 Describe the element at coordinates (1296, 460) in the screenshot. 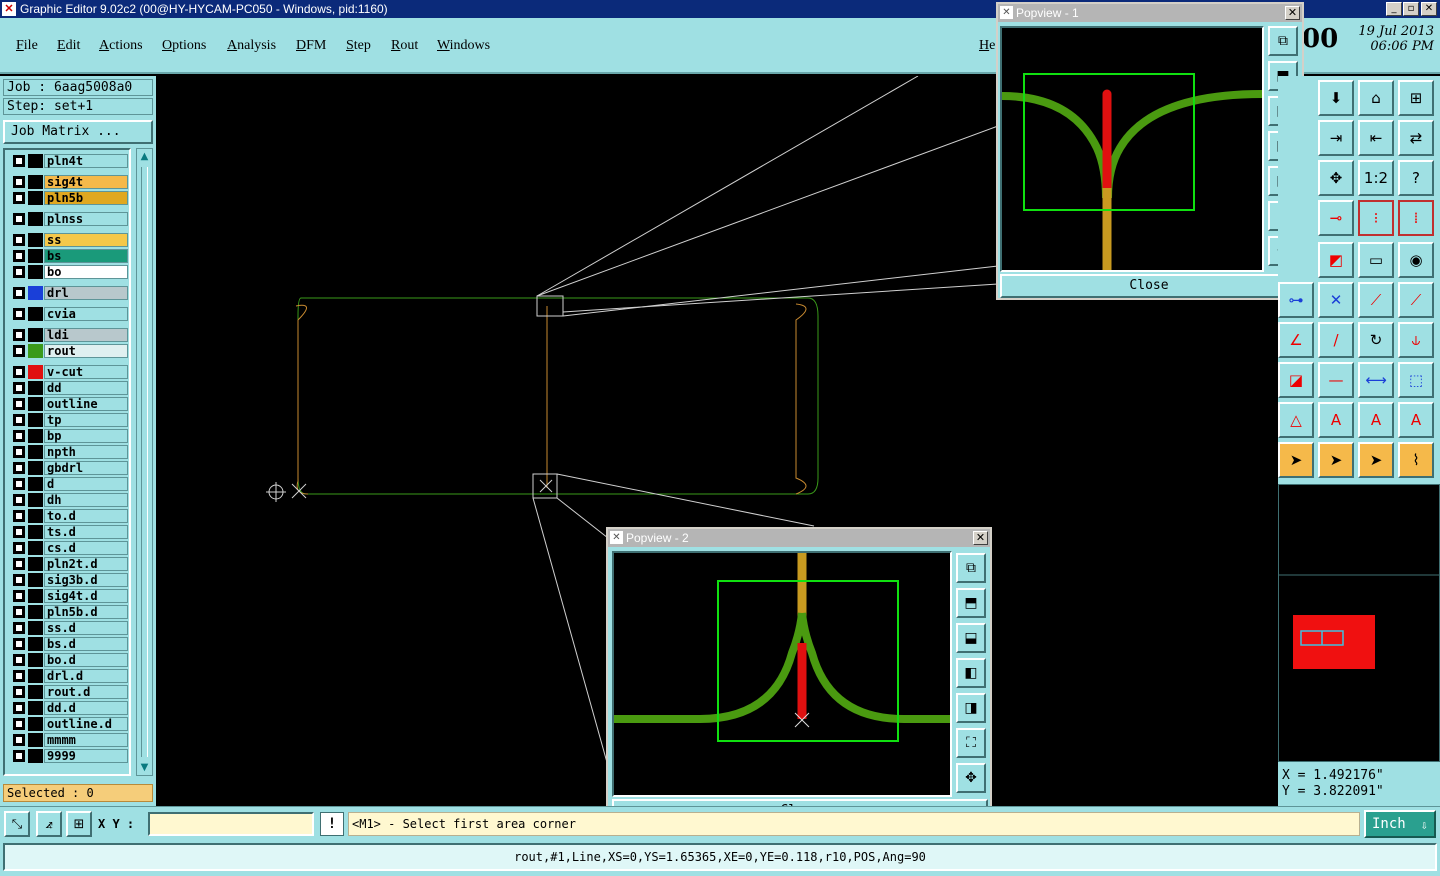

I see `pointer-icon: ➤` at that location.